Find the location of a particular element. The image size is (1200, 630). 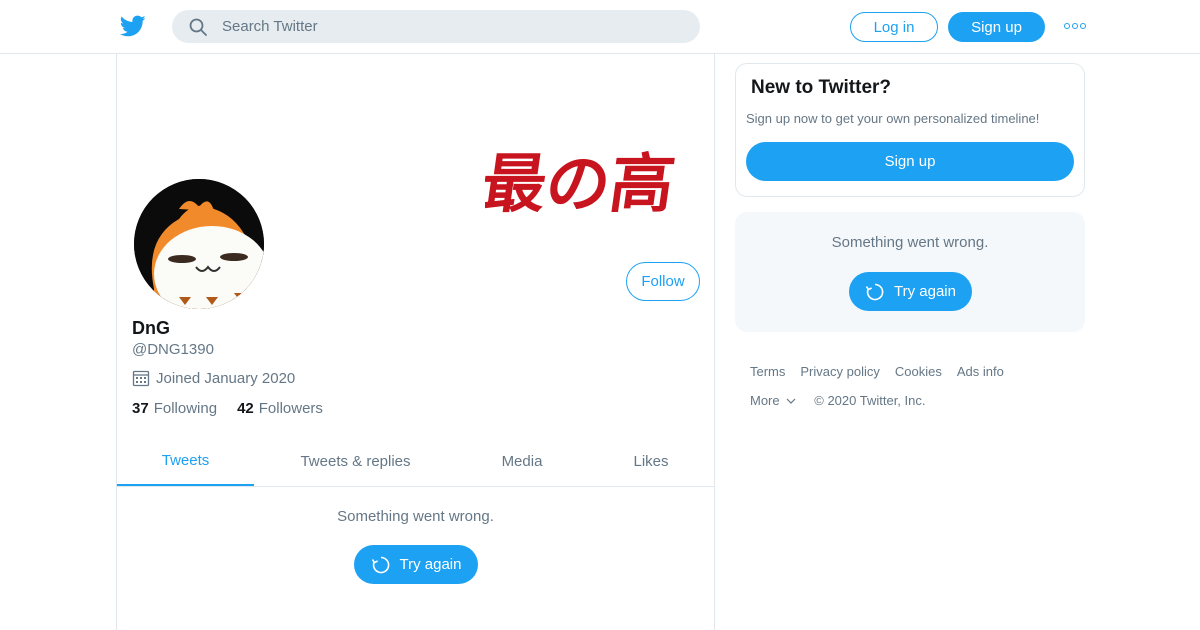

followers-count: 42 is located at coordinates (245, 408).